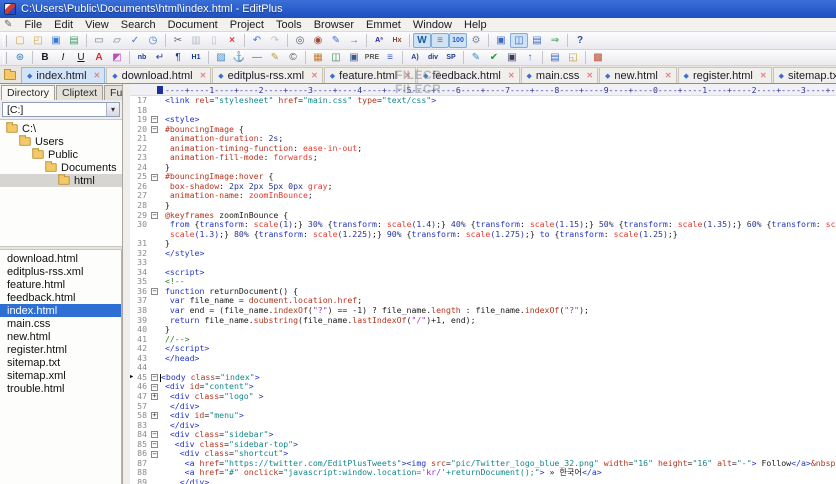 The width and height of the screenshot is (836, 484). Describe the element at coordinates (112, 109) in the screenshot. I see `chevron-down-icon: ▾` at that location.